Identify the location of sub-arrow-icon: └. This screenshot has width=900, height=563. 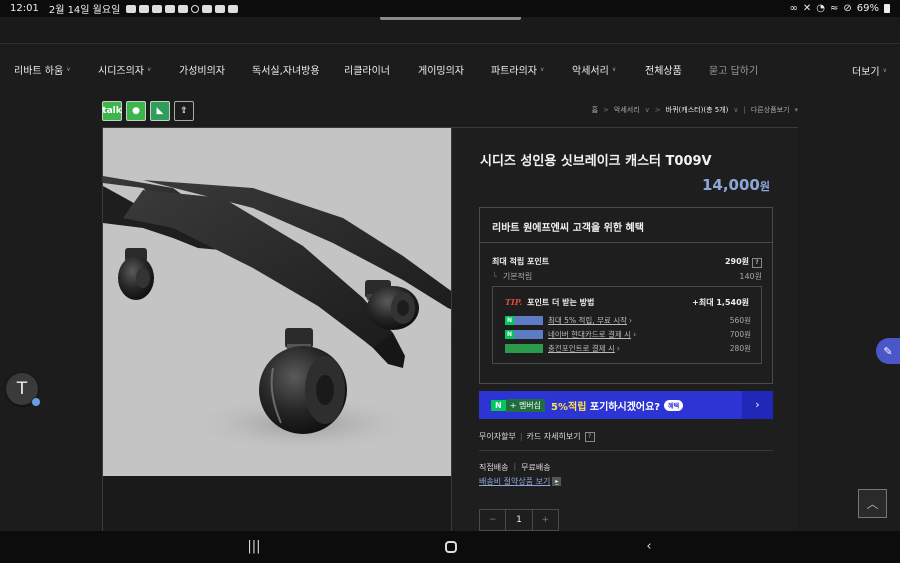
(494, 276).